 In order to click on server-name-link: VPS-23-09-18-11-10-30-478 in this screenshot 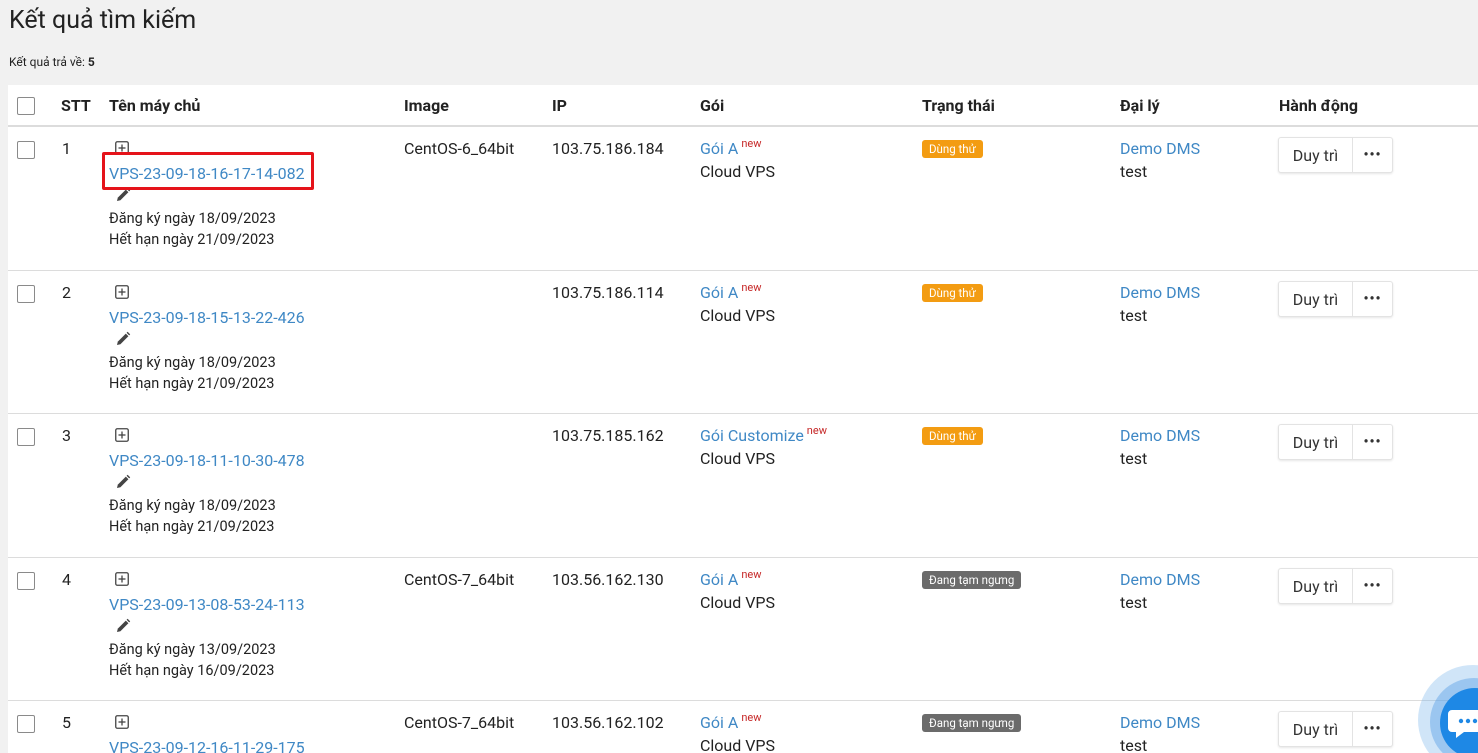, I will do `click(207, 460)`.